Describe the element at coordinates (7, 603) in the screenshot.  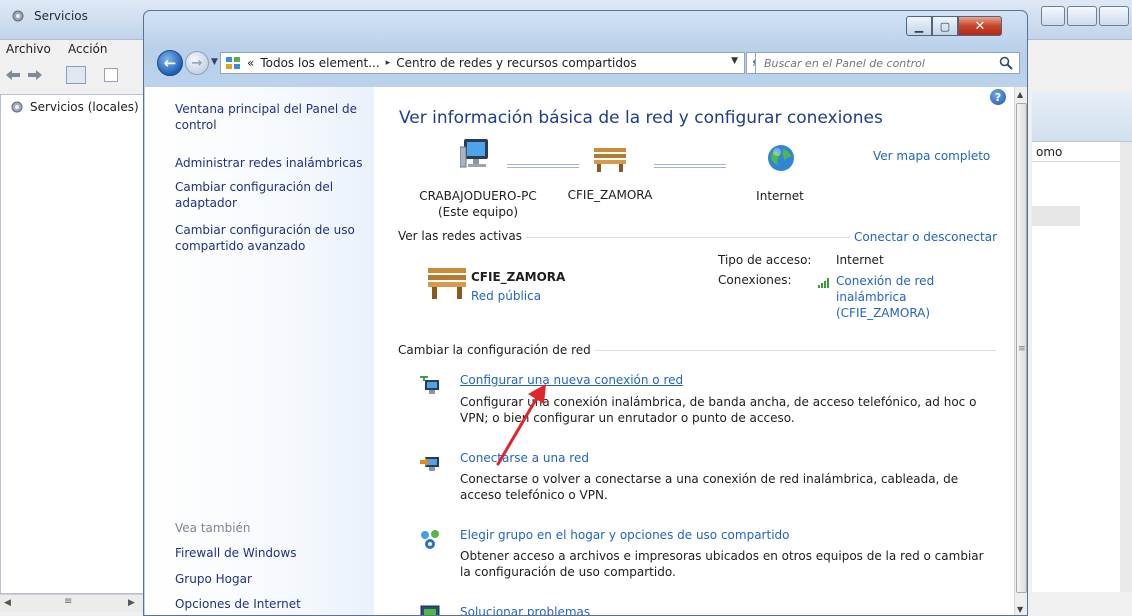
I see `scroll-left-icon: ◀` at that location.